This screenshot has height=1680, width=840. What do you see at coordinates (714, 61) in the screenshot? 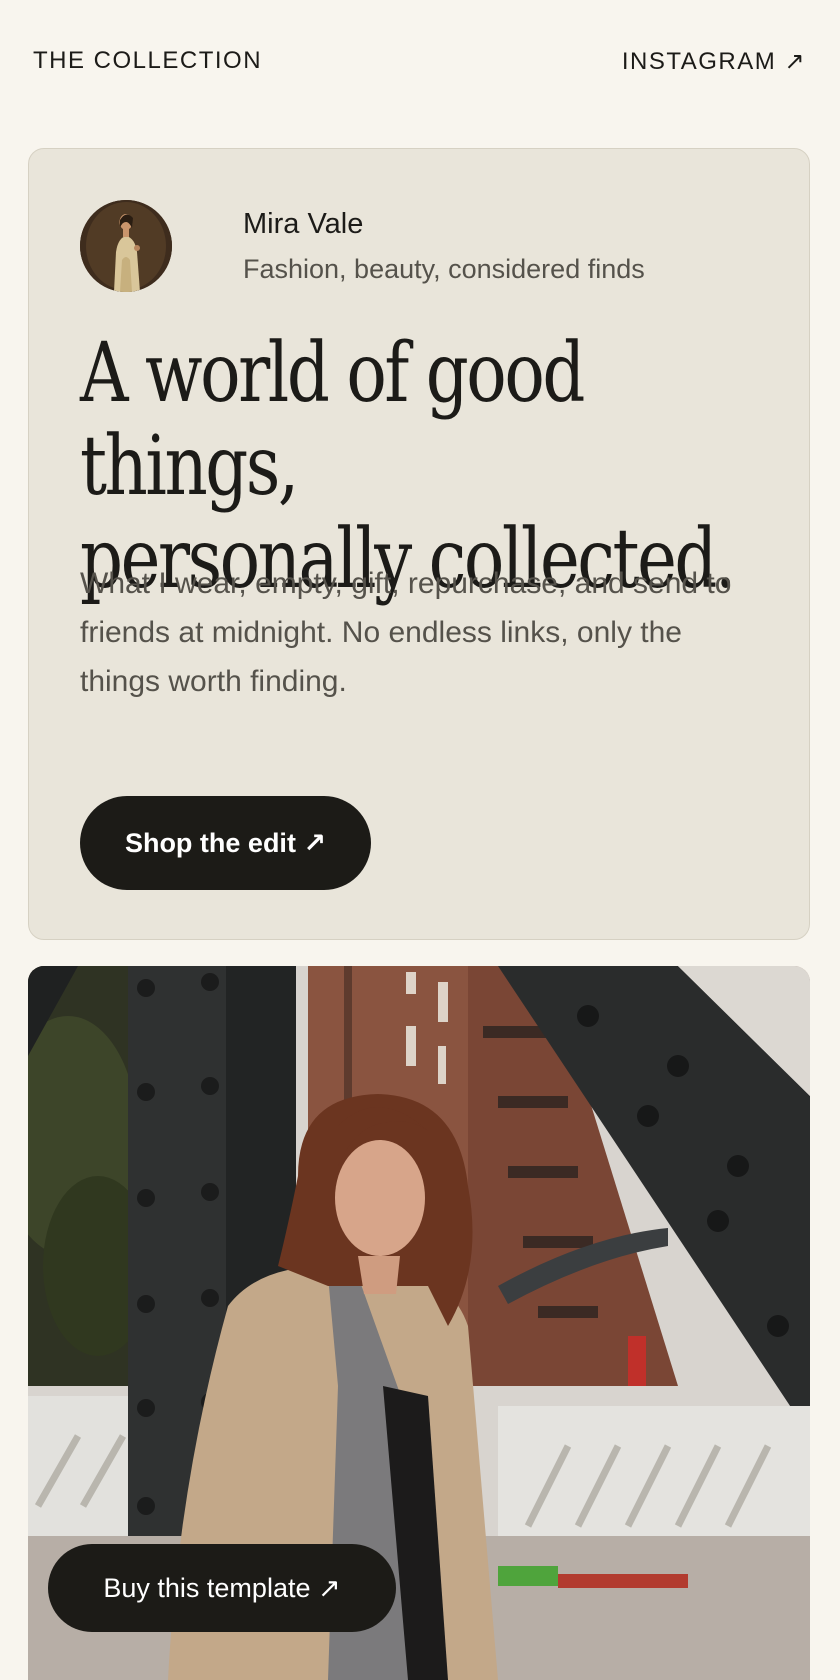
I see `instagram-link: INSTAGRAM ↗` at bounding box center [714, 61].